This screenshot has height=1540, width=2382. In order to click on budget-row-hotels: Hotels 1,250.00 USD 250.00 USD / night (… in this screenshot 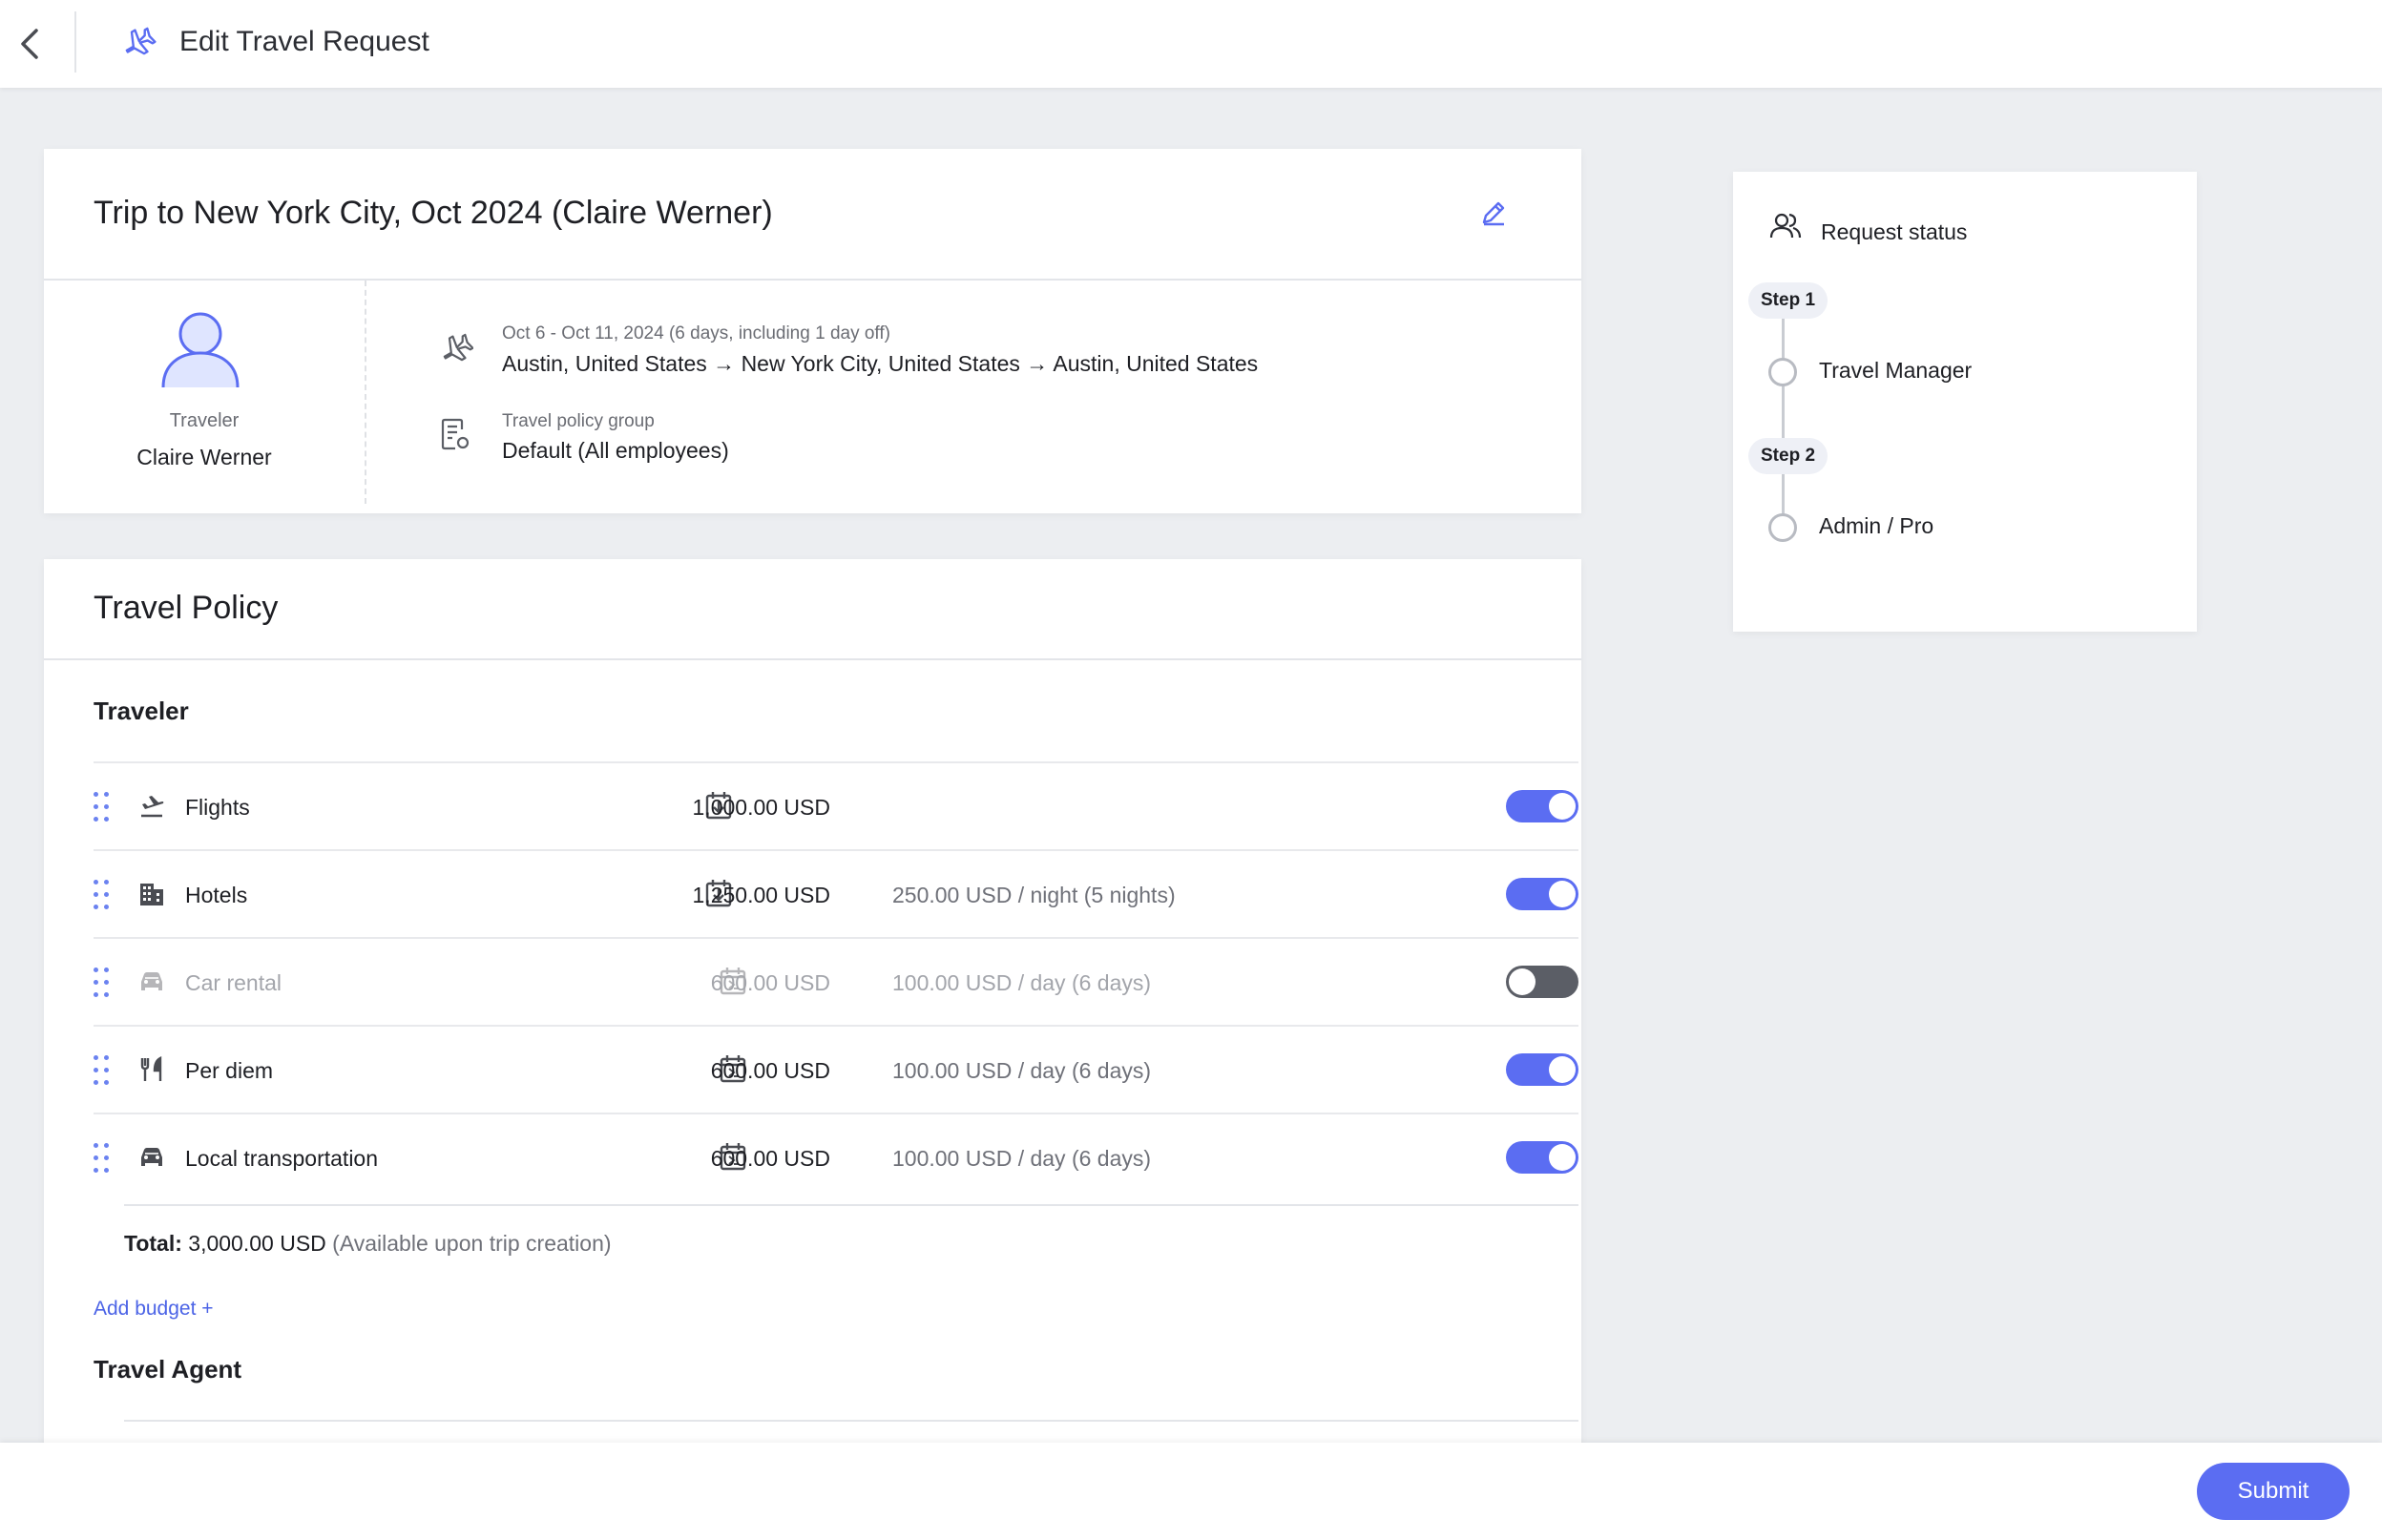, I will do `click(836, 893)`.